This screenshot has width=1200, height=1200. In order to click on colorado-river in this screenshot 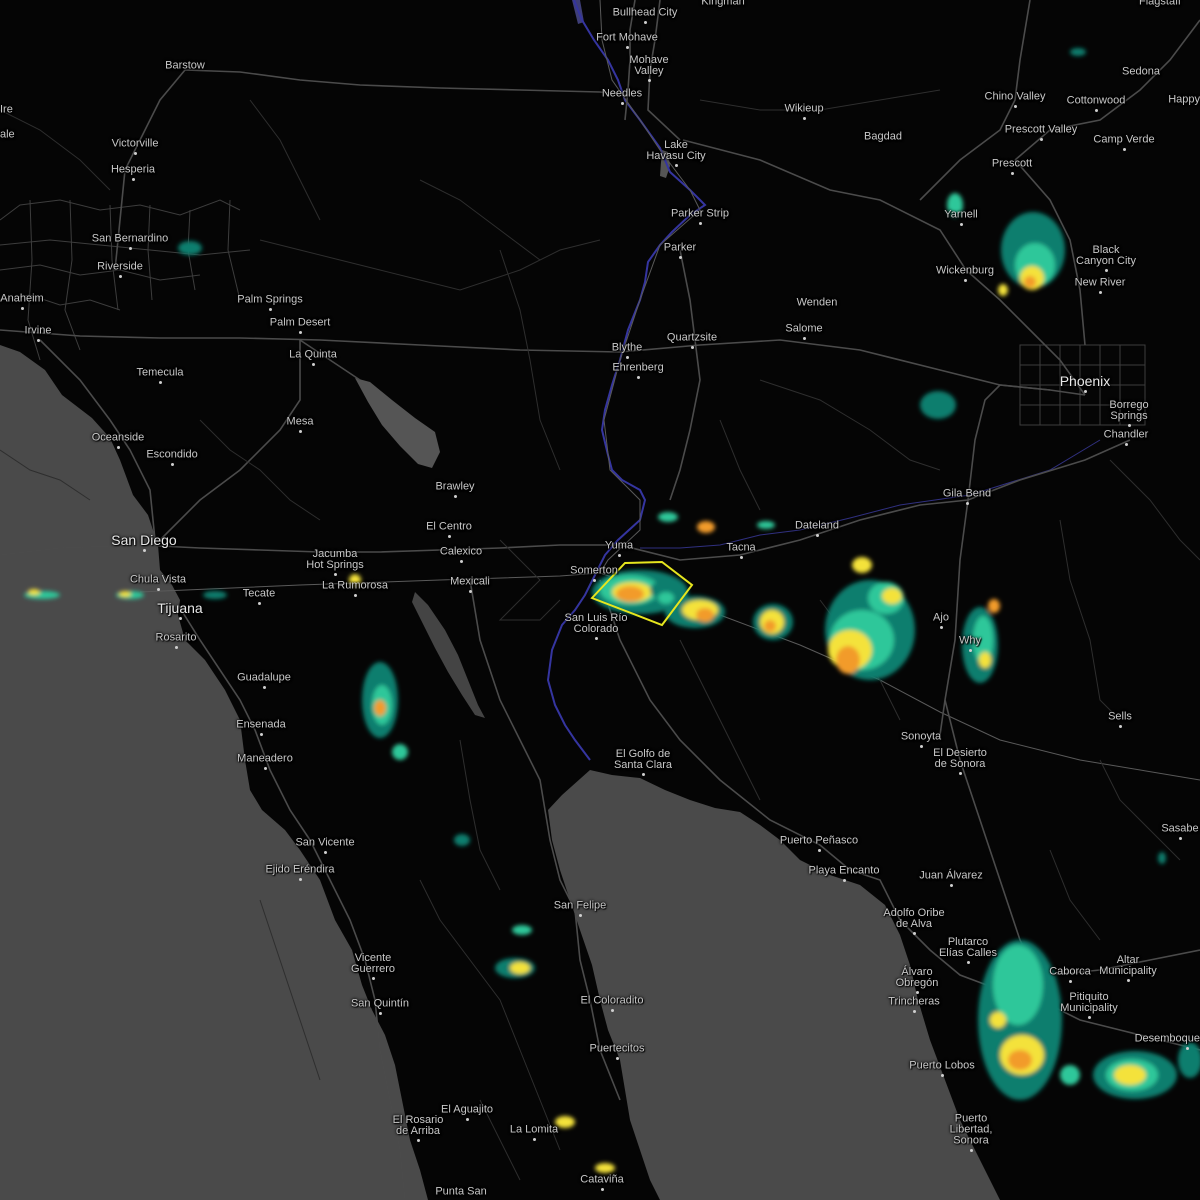, I will do `click(626, 380)`.